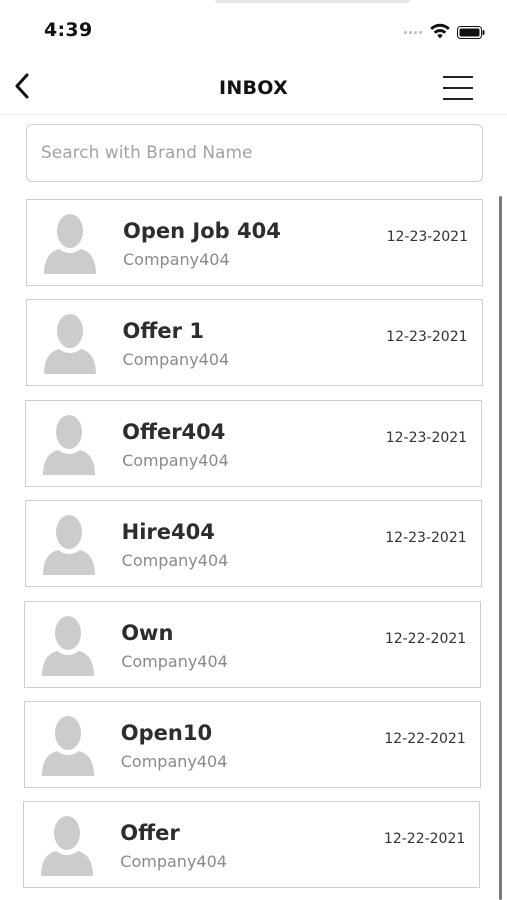 Image resolution: width=507 pixels, height=900 pixels. I want to click on inbox-item: Open Job 404 Company404 12-23-2021, so click(254, 242).